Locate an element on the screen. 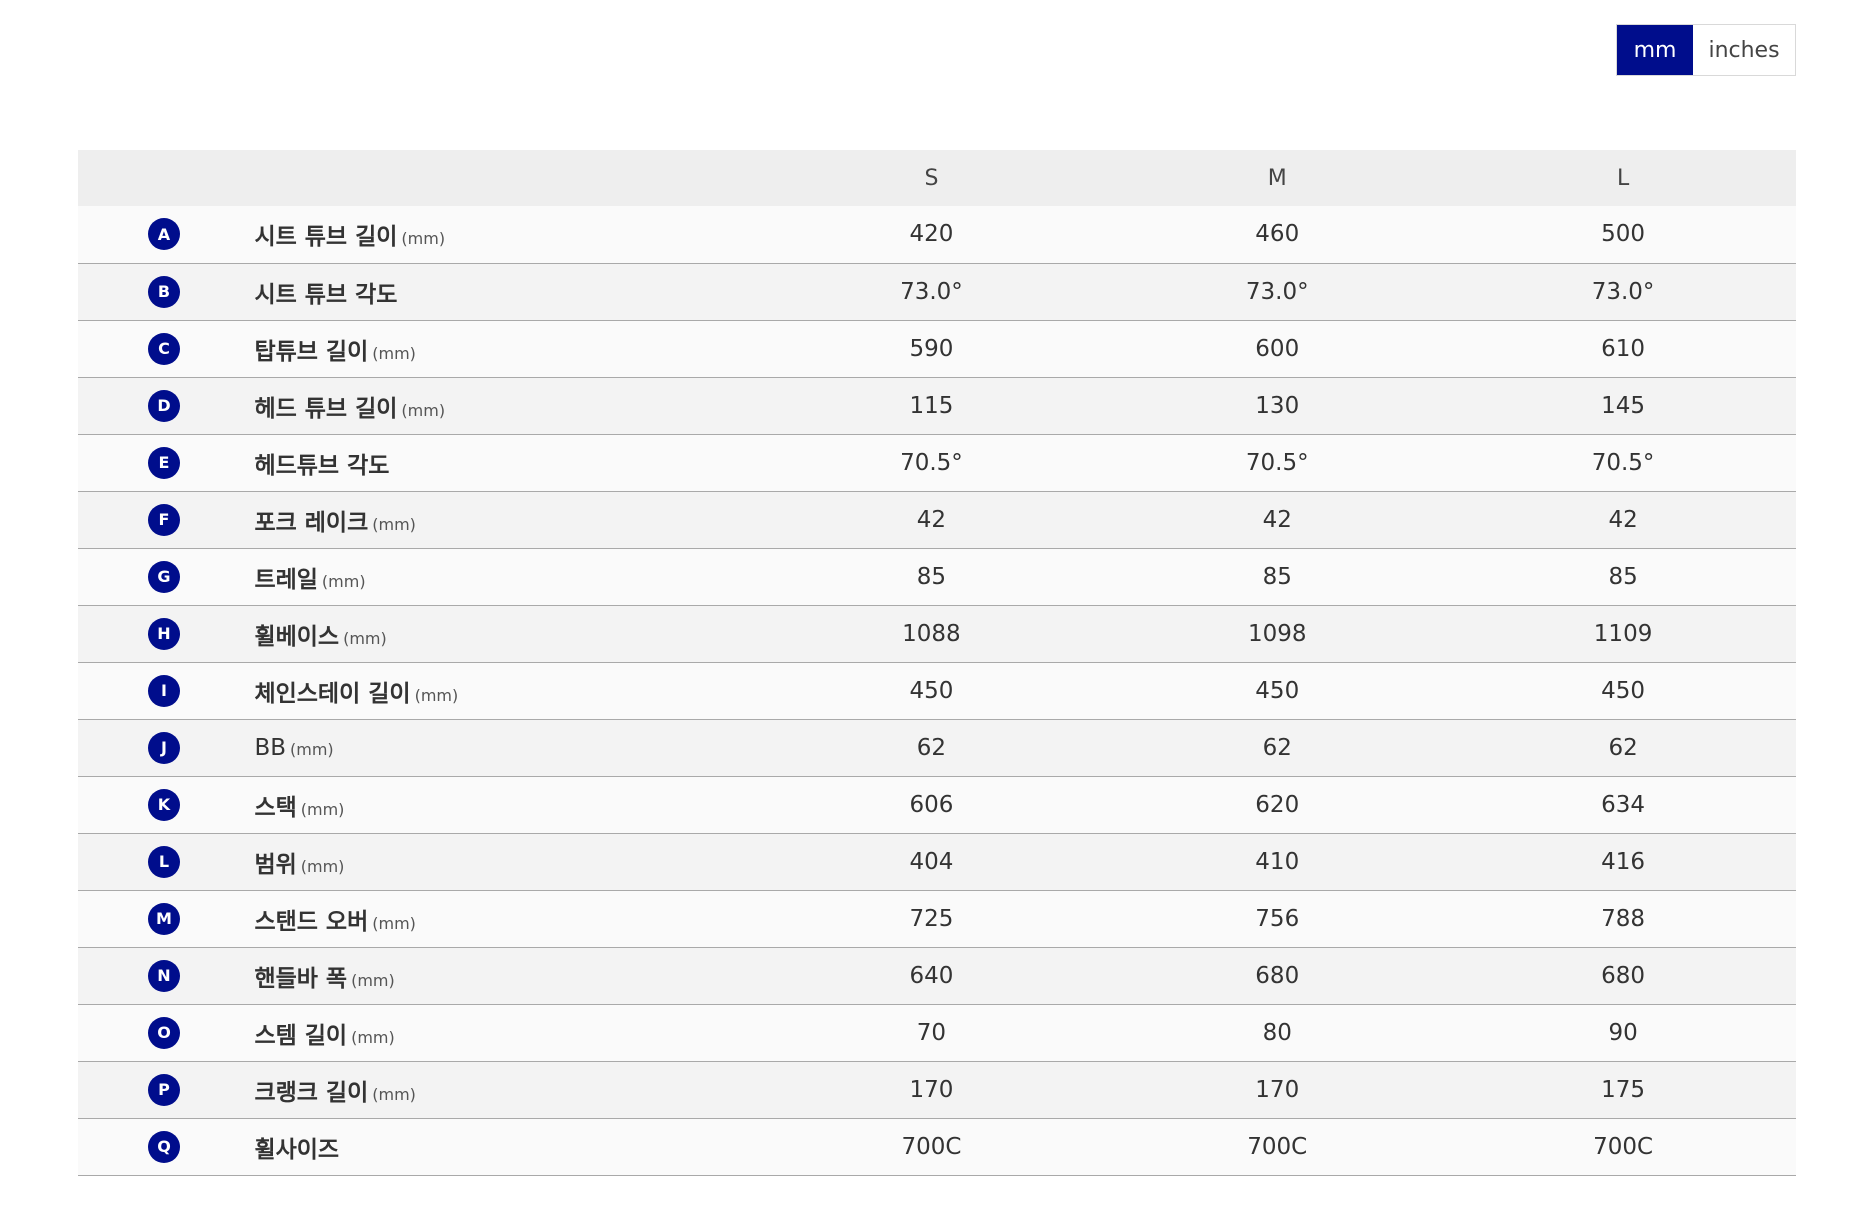 This screenshot has width=1860, height=1226. value-size-m: 42 is located at coordinates (1277, 519).